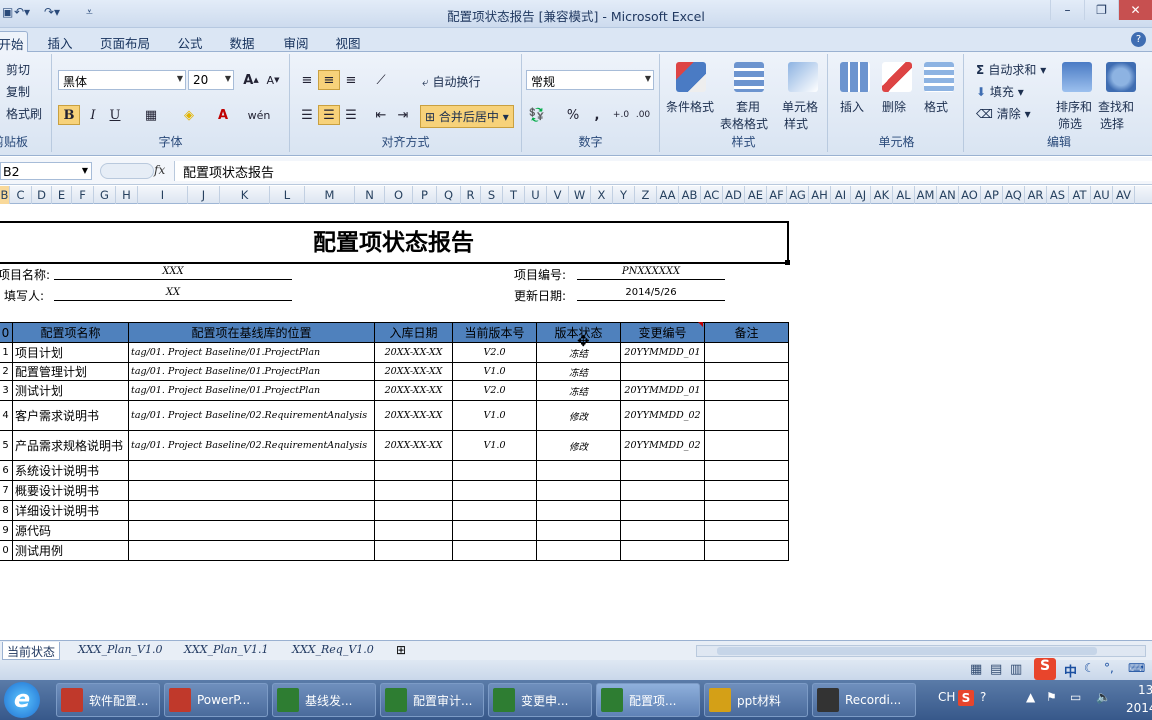 This screenshot has height=720, width=1152. Describe the element at coordinates (646, 195) in the screenshot. I see `column-header-Z: Z` at that location.